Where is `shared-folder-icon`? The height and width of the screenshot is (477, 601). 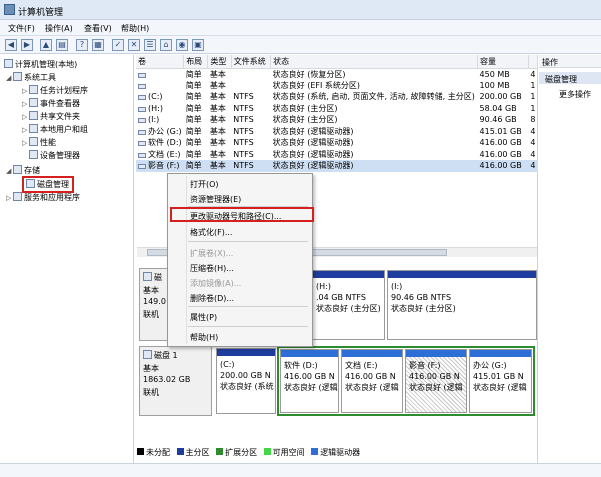 shared-folder-icon is located at coordinates (33, 115).